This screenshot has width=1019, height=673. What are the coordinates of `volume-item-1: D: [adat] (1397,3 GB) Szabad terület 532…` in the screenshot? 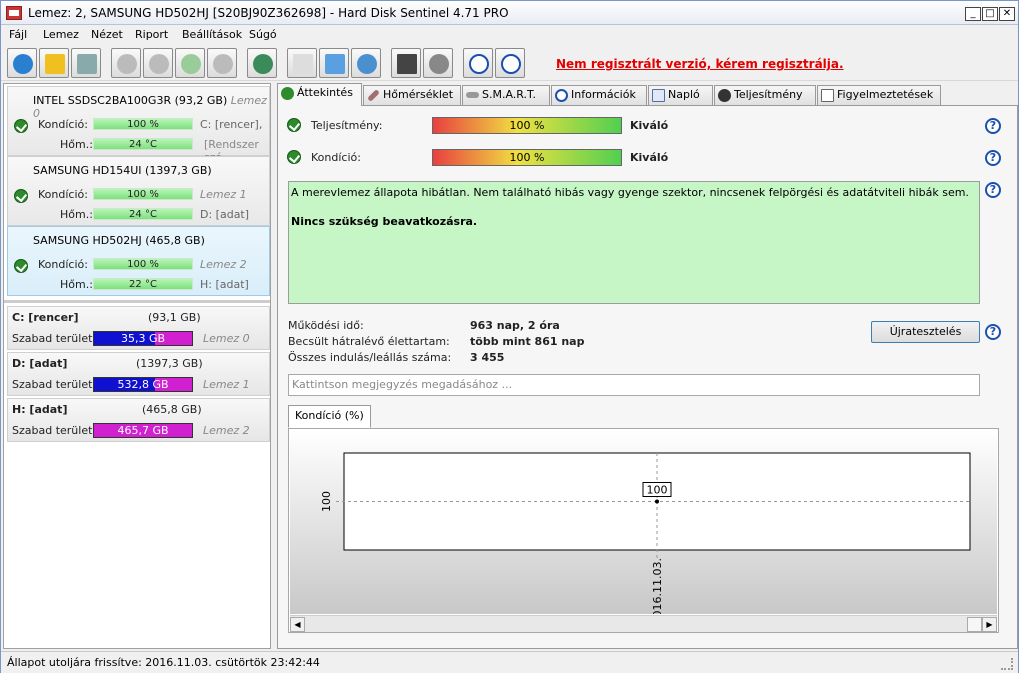 It's located at (138, 374).